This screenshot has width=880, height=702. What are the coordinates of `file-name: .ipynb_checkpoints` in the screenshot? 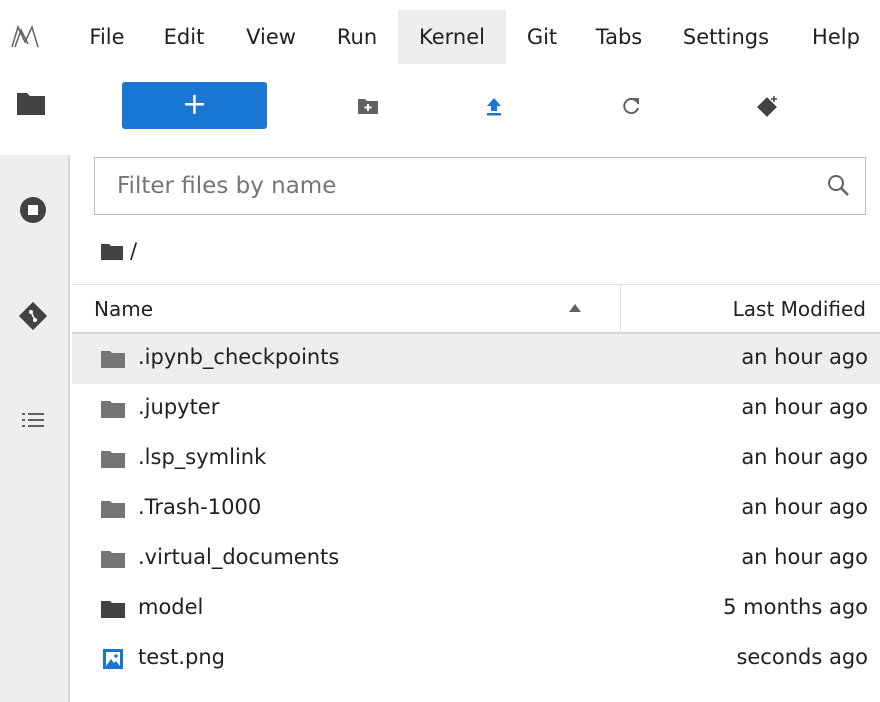 It's located at (239, 357).